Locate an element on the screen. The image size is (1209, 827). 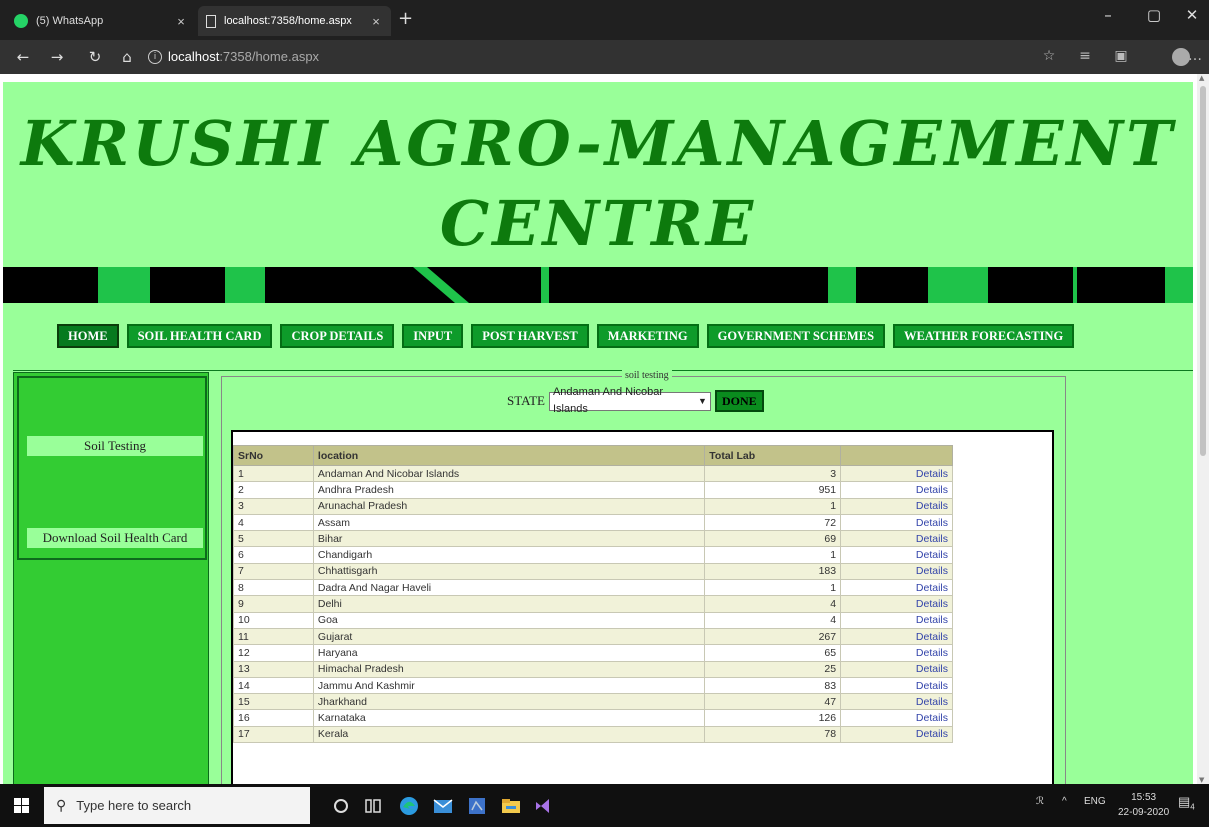
language-indicator: ENG is located at coordinates (1095, 801).